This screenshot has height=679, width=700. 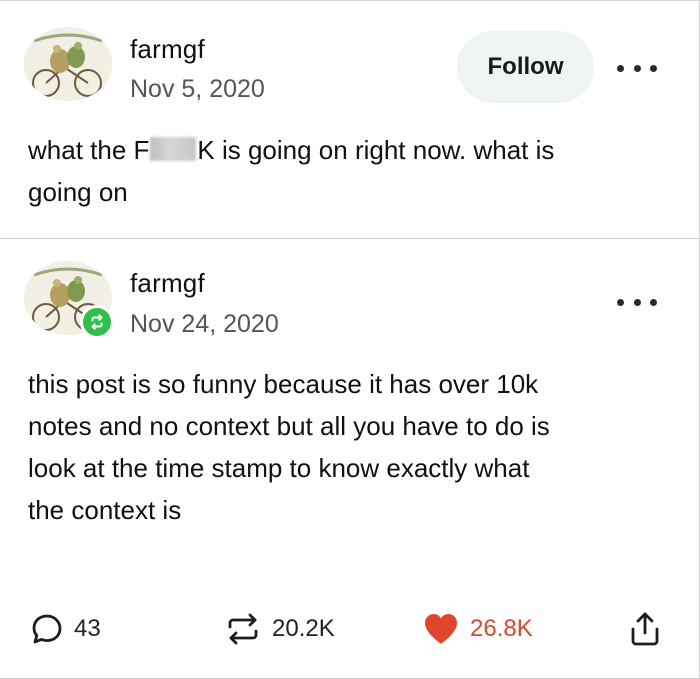 I want to click on reblog-button: 20.2K, so click(x=279, y=629).